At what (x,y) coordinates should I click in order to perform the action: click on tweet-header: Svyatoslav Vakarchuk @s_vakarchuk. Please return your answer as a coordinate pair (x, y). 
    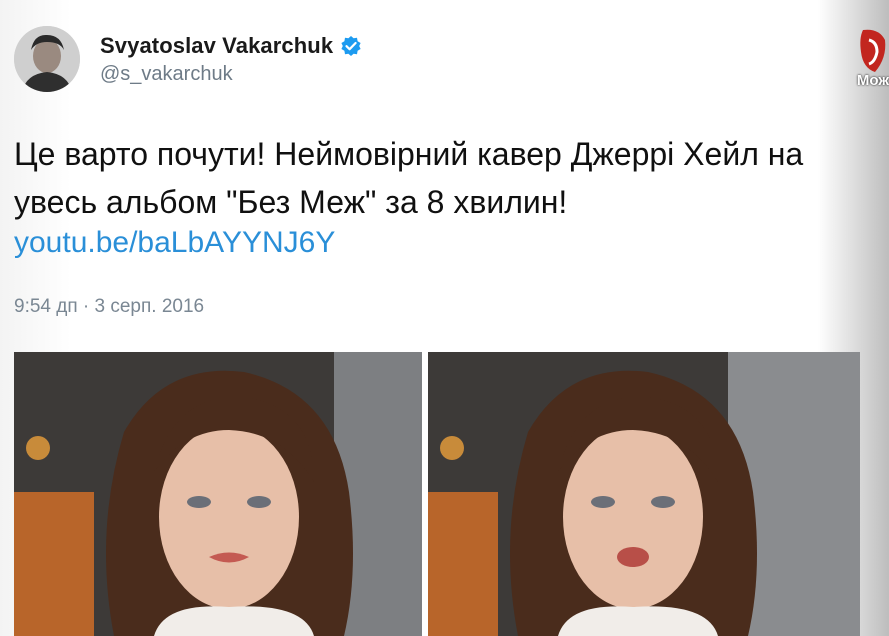
    Looking at the image, I should click on (188, 59).